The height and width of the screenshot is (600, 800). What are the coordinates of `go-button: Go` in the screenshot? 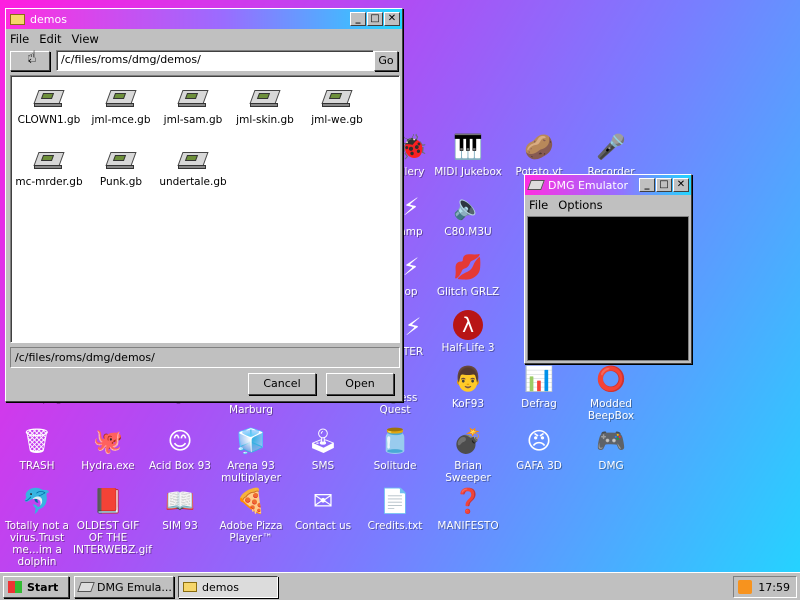 It's located at (386, 61).